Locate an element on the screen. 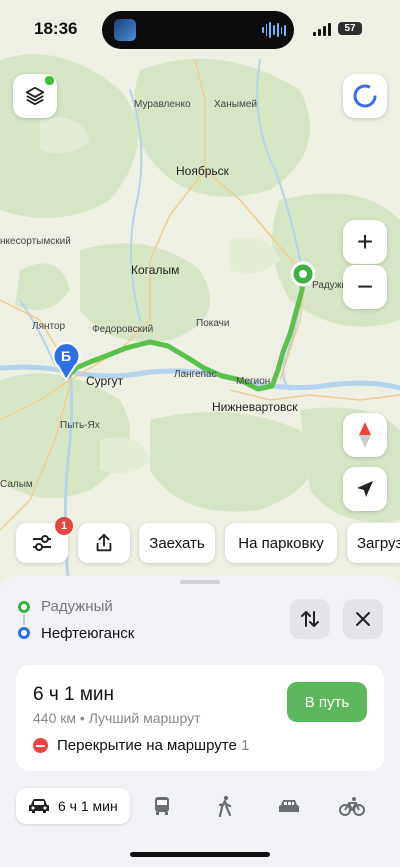 The height and width of the screenshot is (867, 400). city-label: Сургут is located at coordinates (105, 381).